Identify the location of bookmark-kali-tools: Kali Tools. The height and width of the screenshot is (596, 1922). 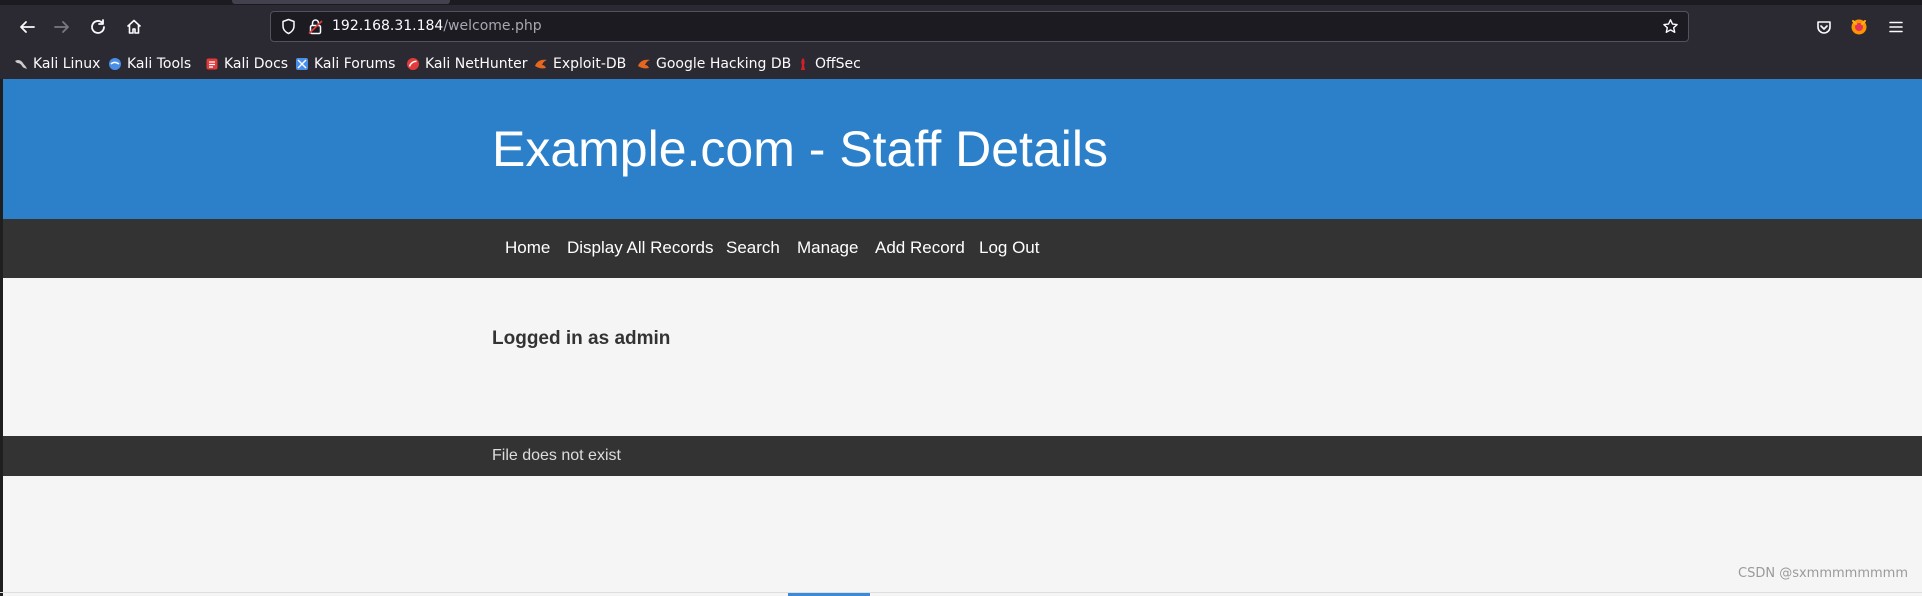
(149, 64).